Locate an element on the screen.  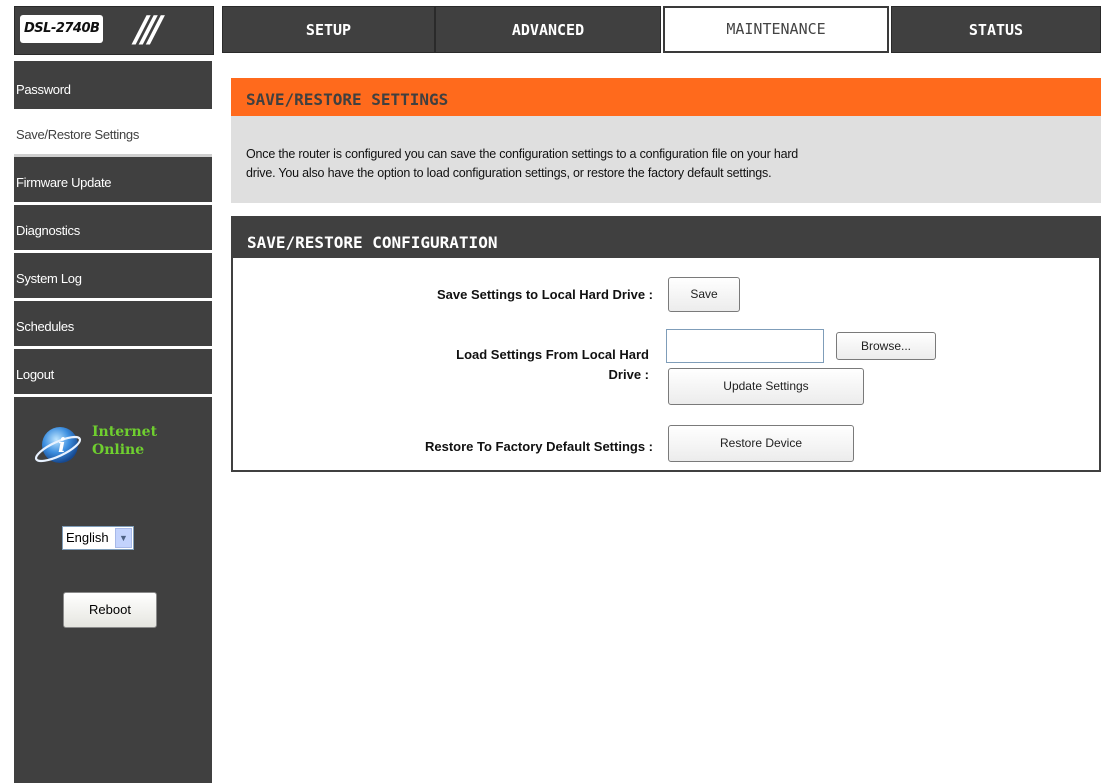
tab-status: STATUS is located at coordinates (996, 29).